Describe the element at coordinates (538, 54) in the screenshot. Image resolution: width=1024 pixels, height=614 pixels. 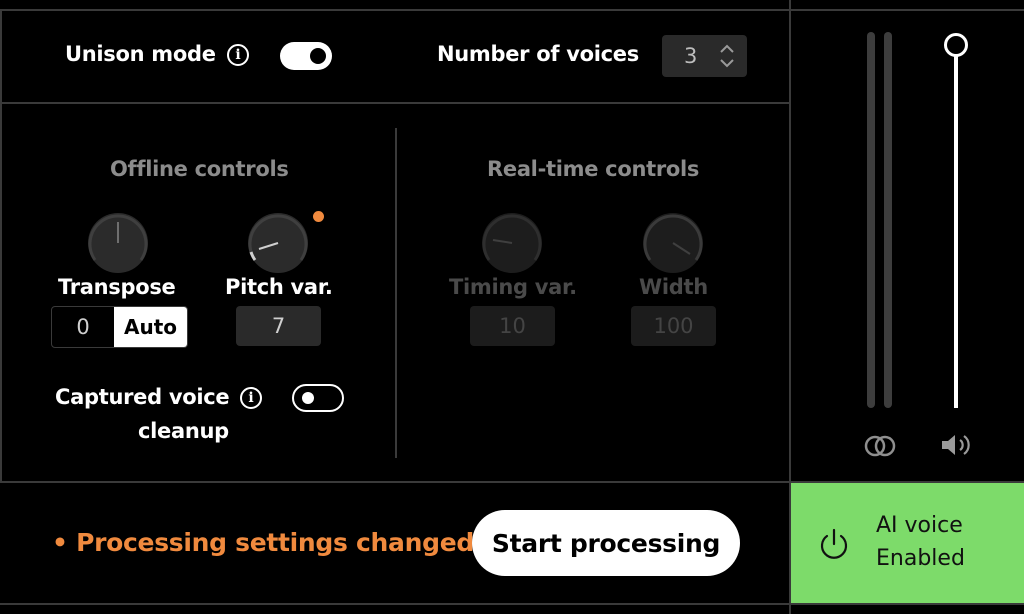
I see `number-of-voices-label: Number of voices` at that location.